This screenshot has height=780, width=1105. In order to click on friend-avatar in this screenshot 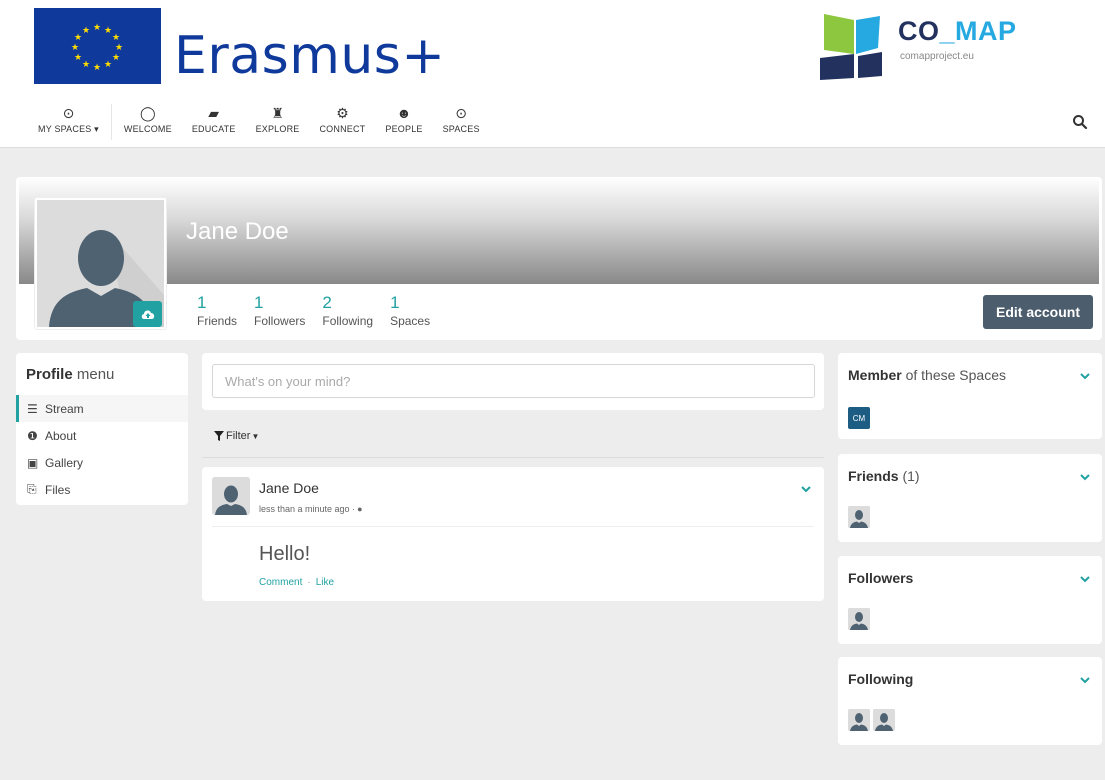, I will do `click(859, 517)`.